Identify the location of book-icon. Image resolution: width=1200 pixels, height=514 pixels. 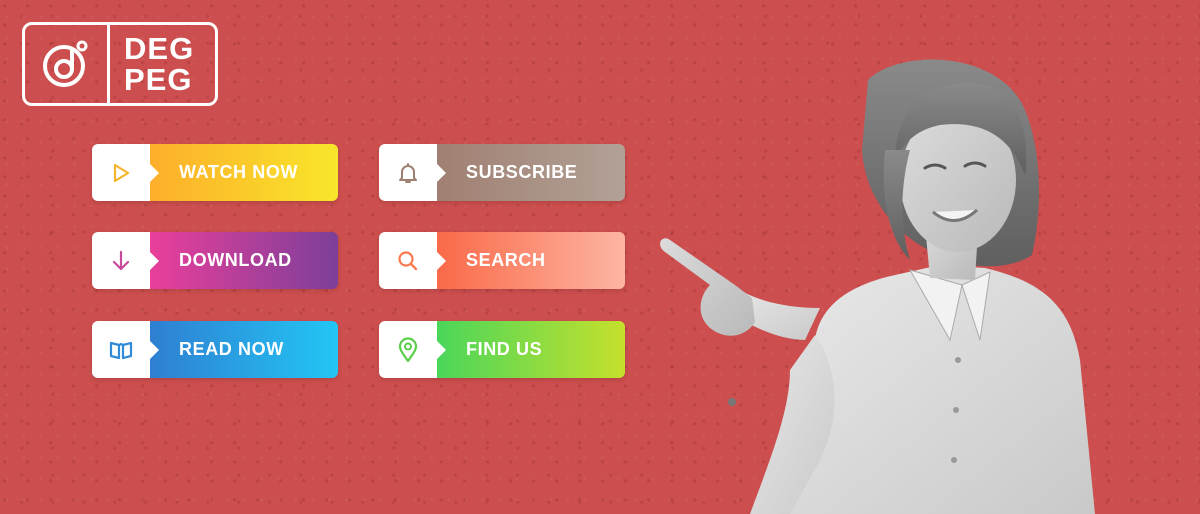
(125, 349).